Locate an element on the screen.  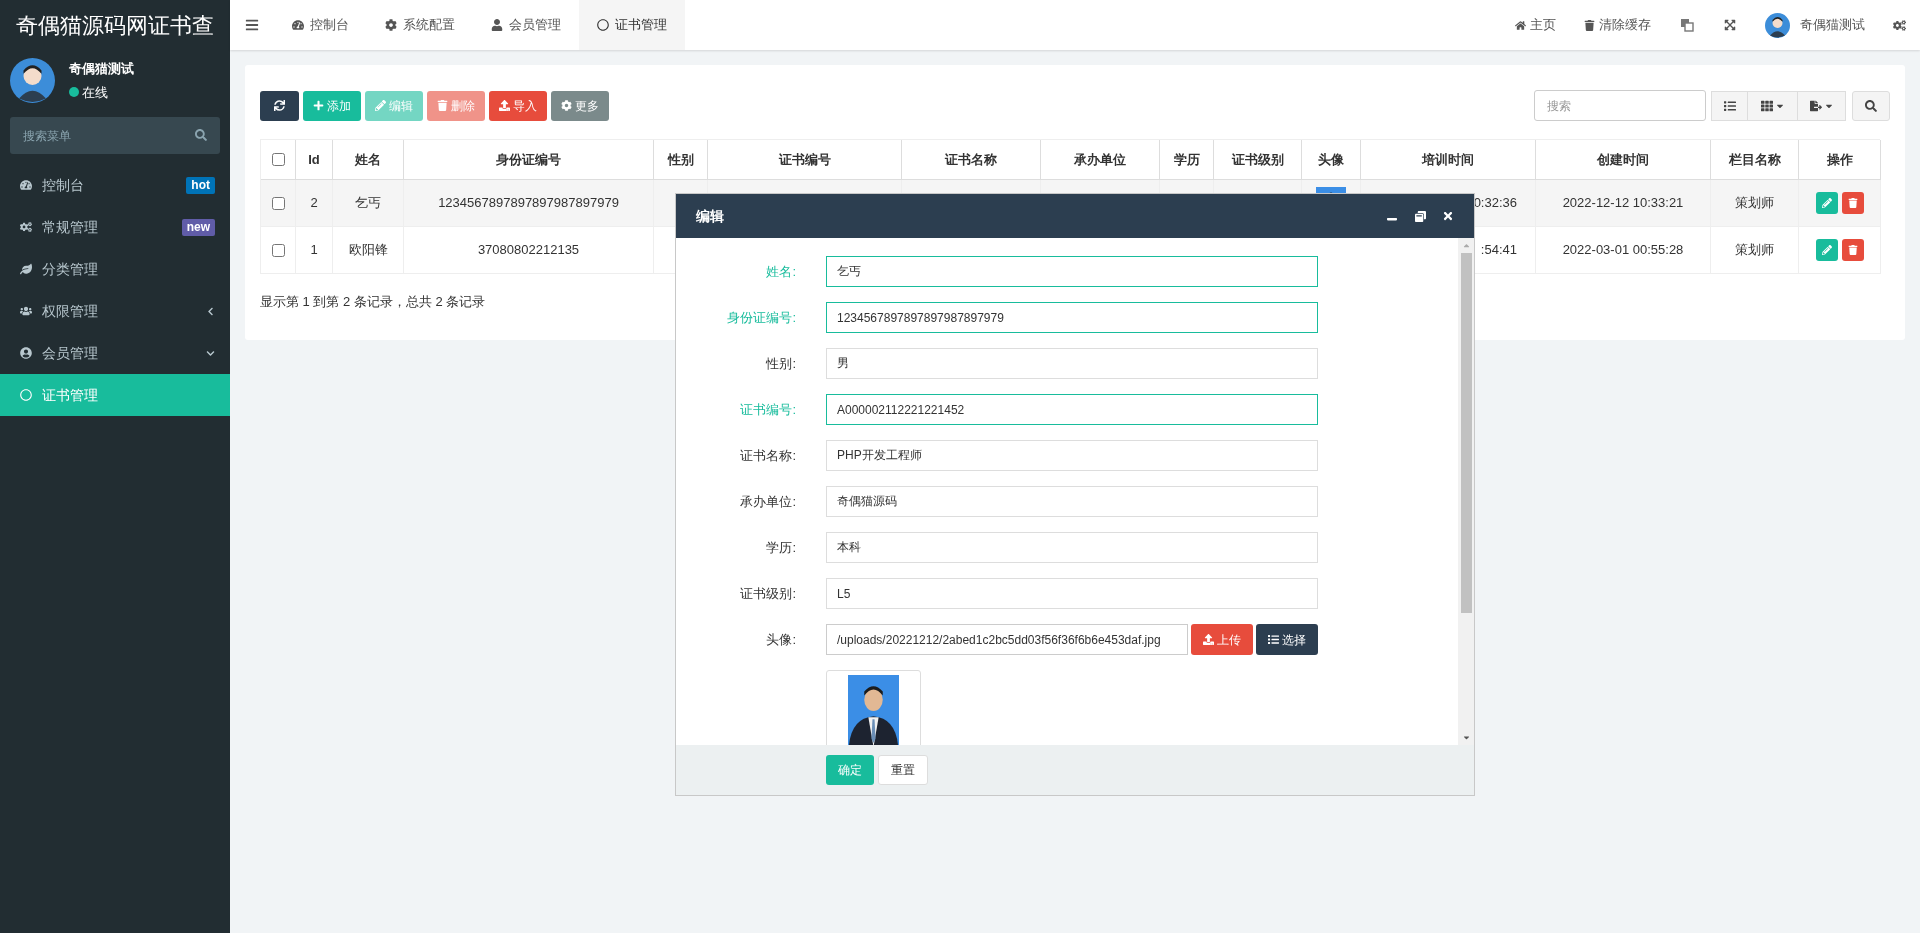
top-link: 主页 is located at coordinates (1535, 25).